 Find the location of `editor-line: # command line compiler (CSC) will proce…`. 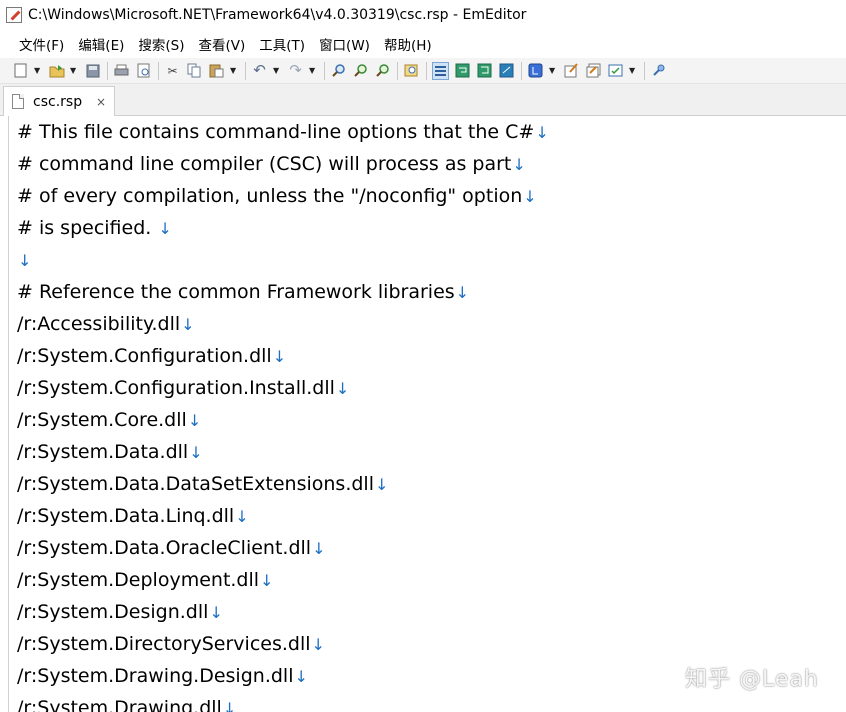

editor-line: # command line compiler (CSC) will proce… is located at coordinates (271, 164).